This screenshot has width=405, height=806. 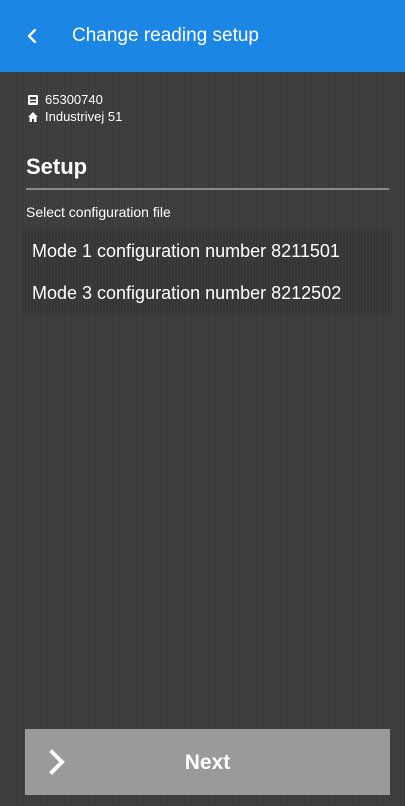 I want to click on meter-address: Industrivej 51, so click(x=84, y=116).